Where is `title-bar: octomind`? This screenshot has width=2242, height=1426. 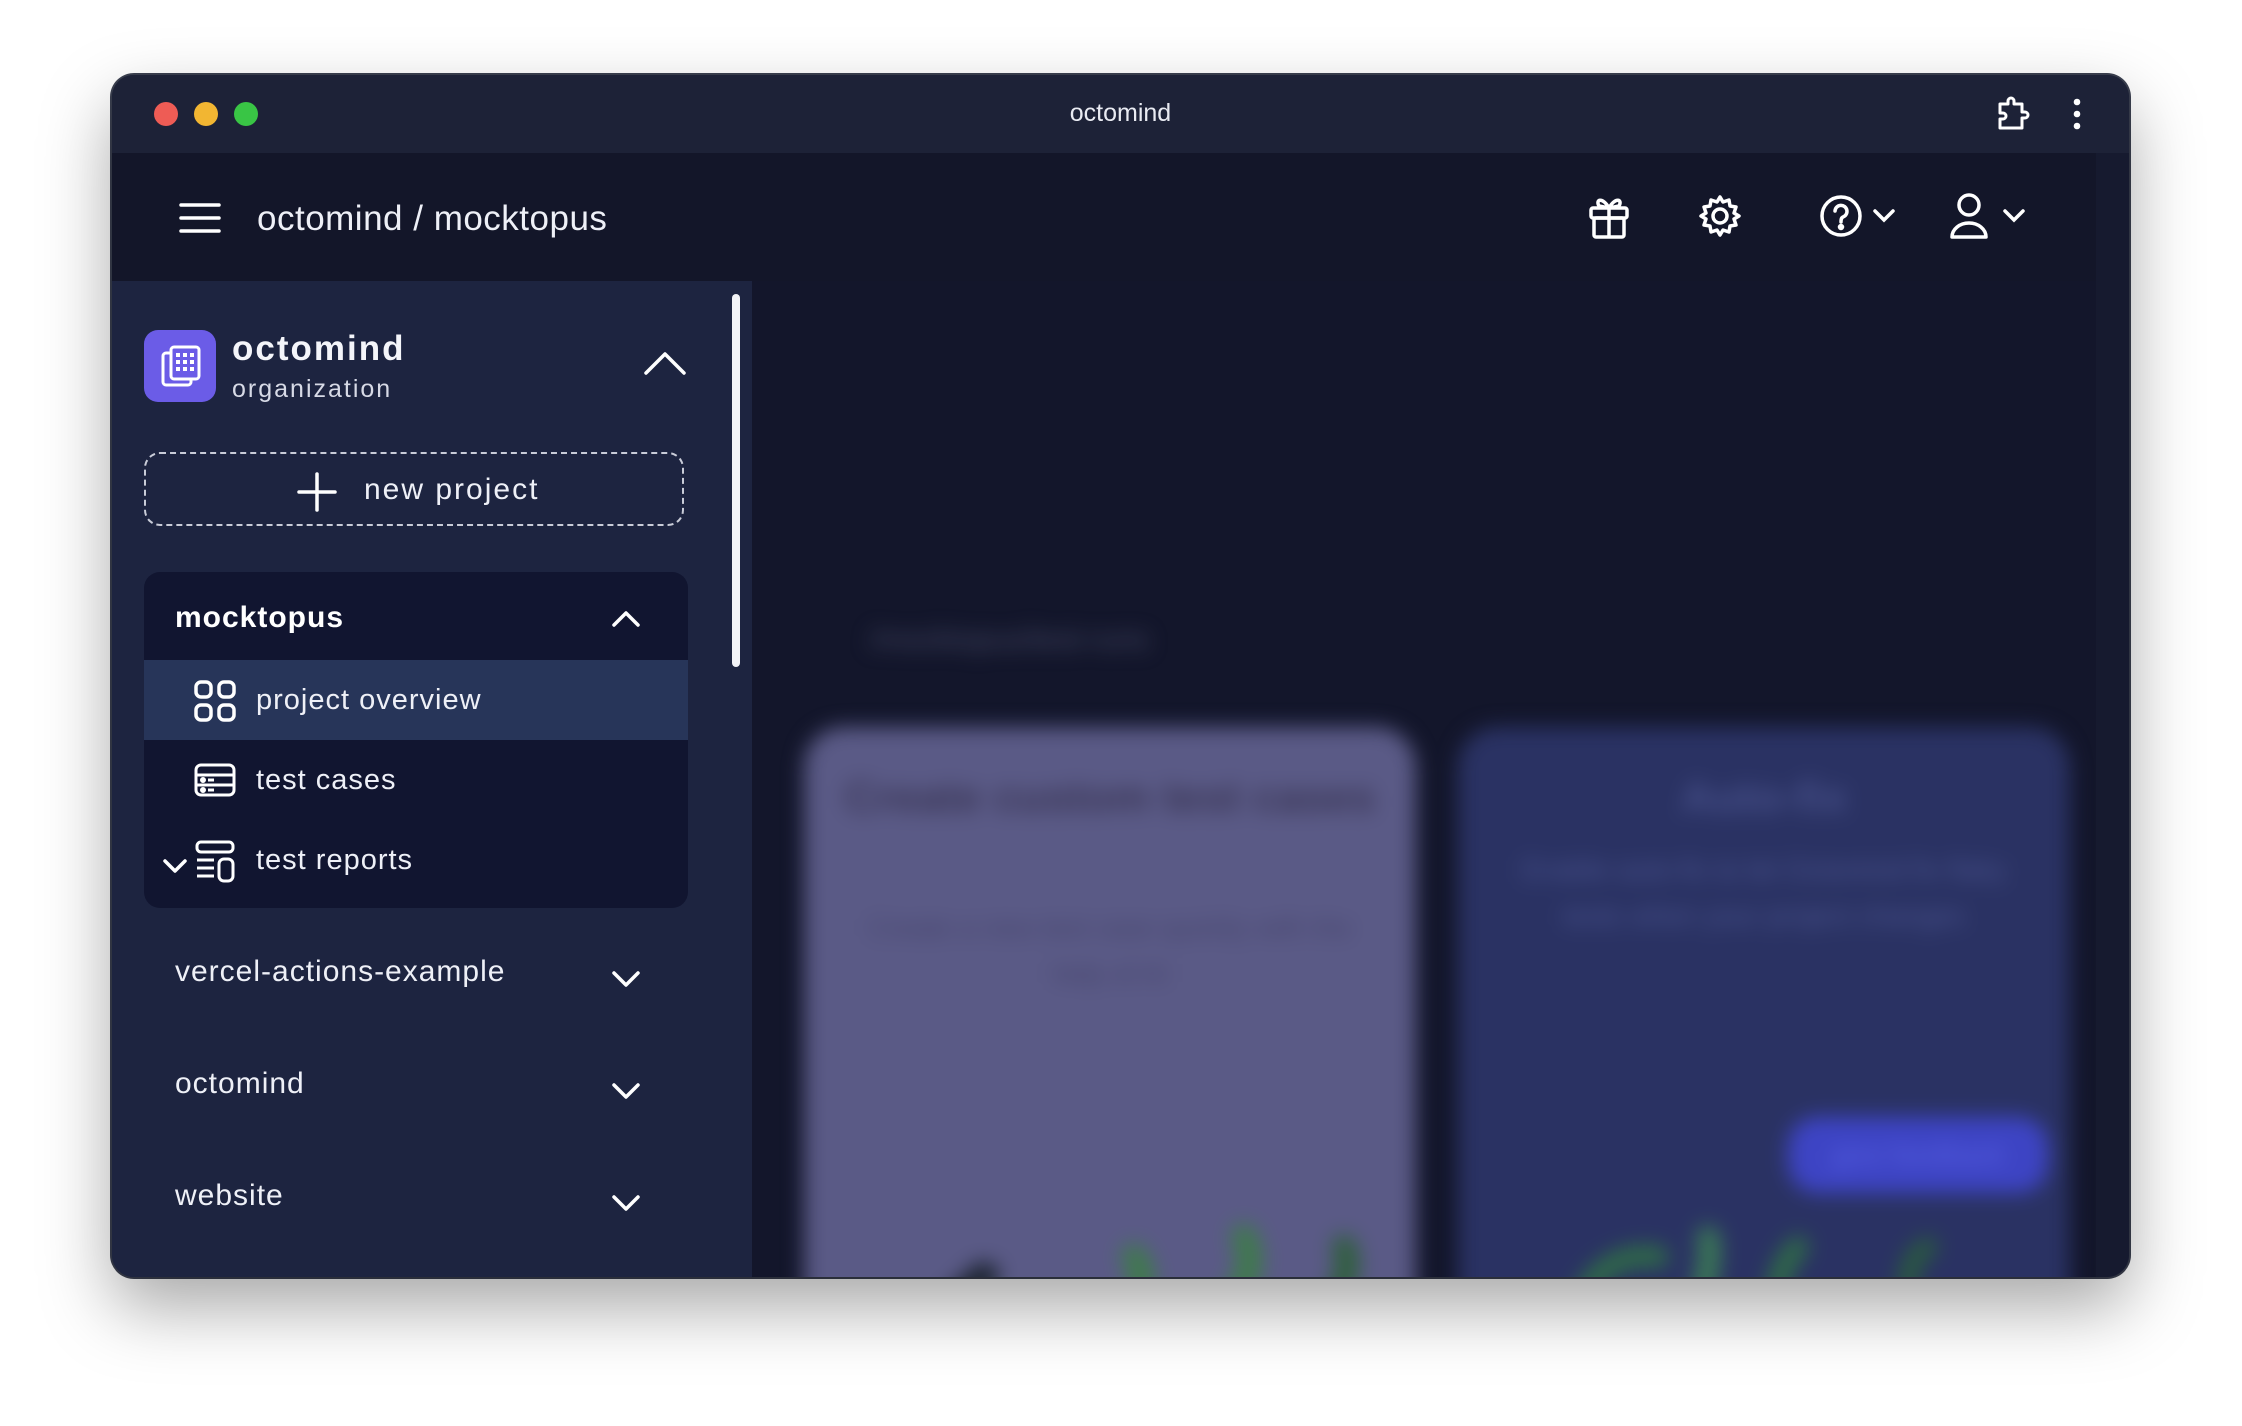 title-bar: octomind is located at coordinates (1120, 114).